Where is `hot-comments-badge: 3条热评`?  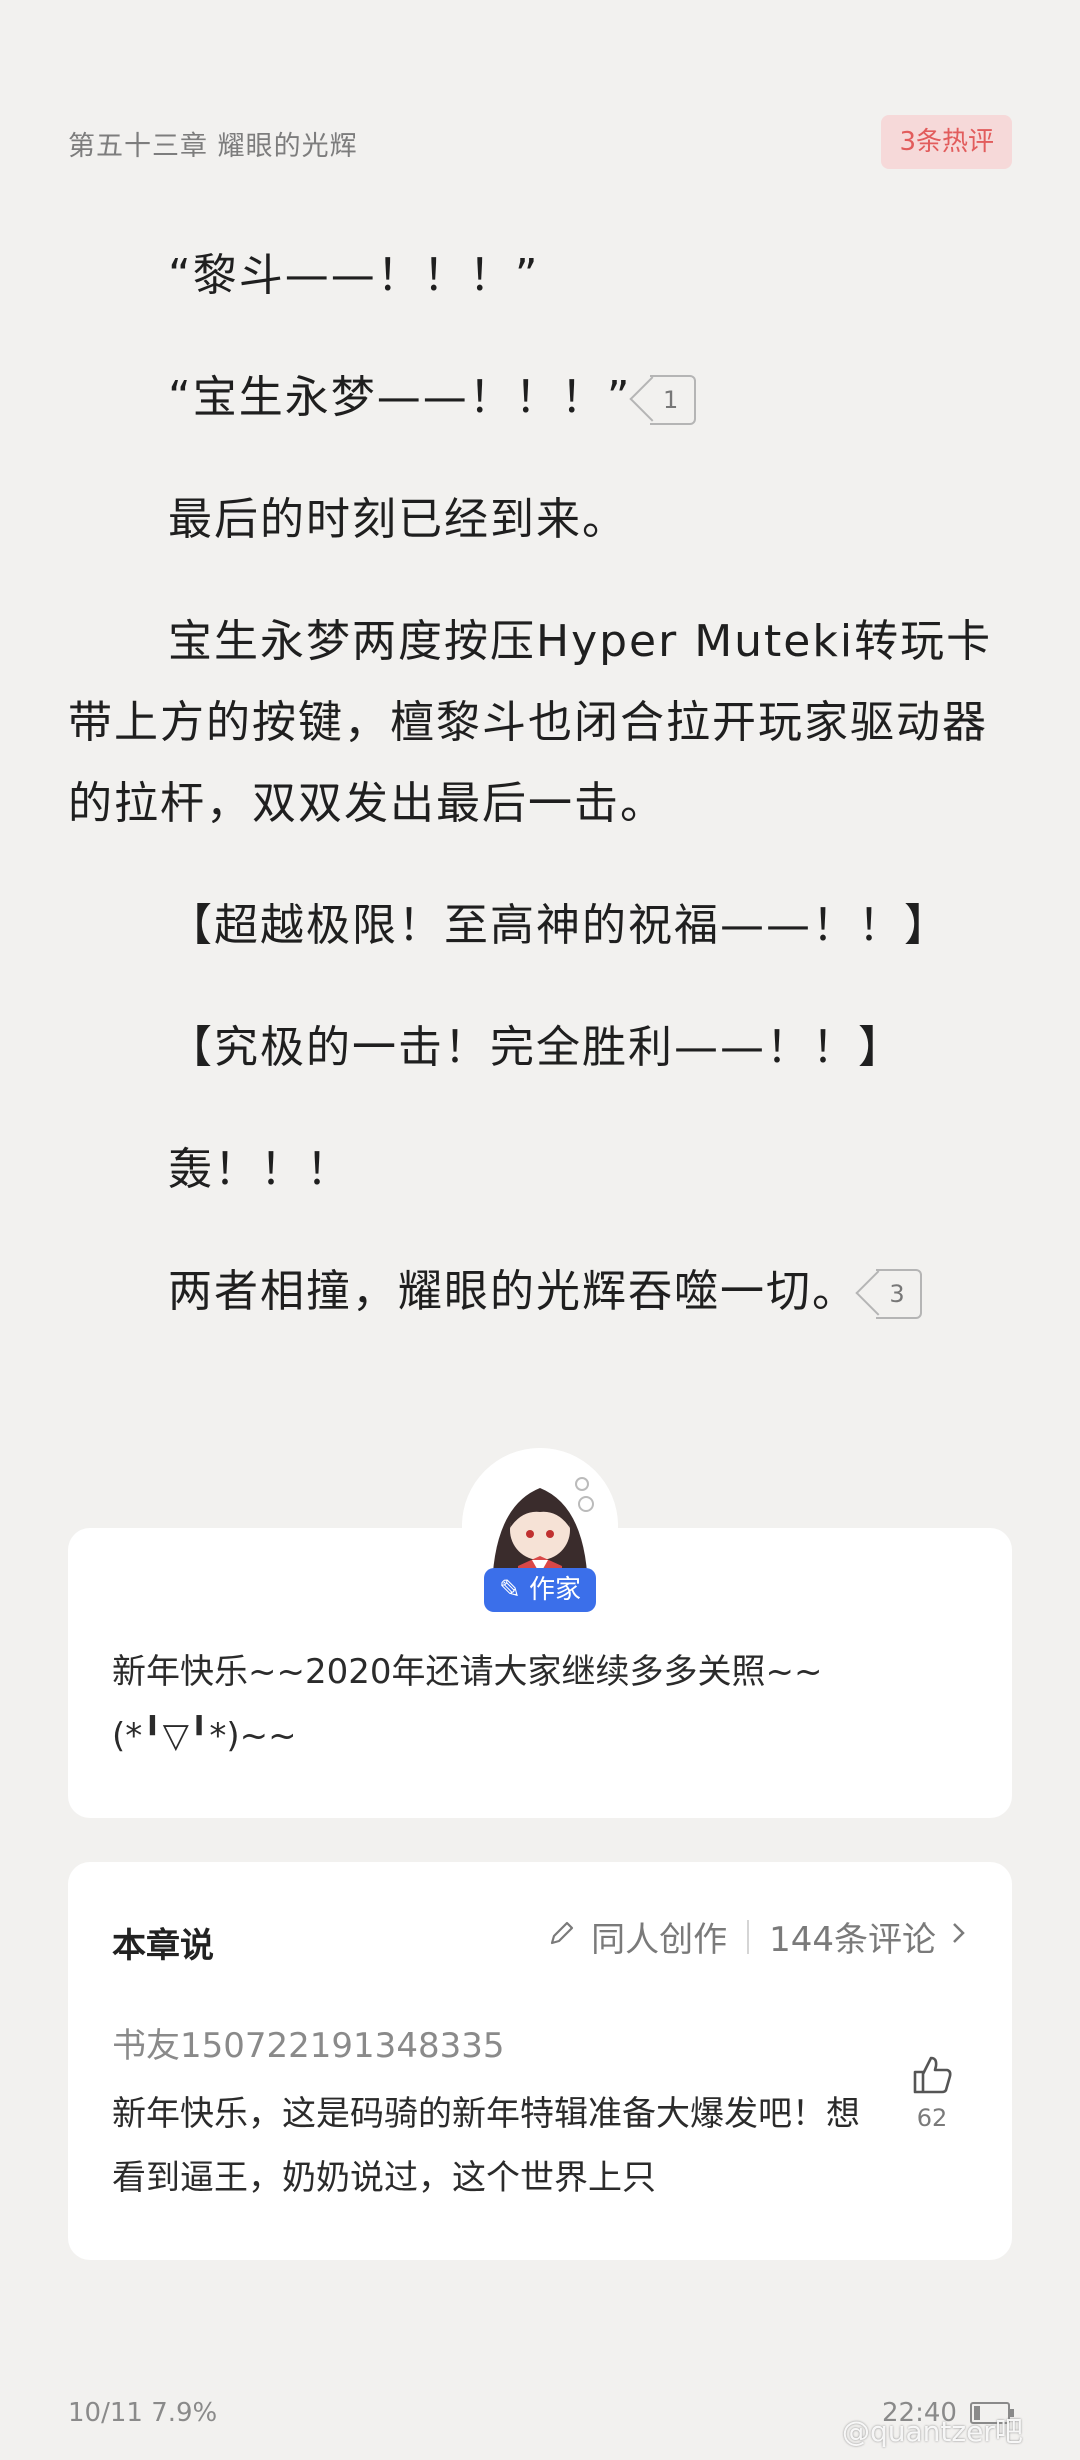
hot-comments-badge: 3条热评 is located at coordinates (946, 142).